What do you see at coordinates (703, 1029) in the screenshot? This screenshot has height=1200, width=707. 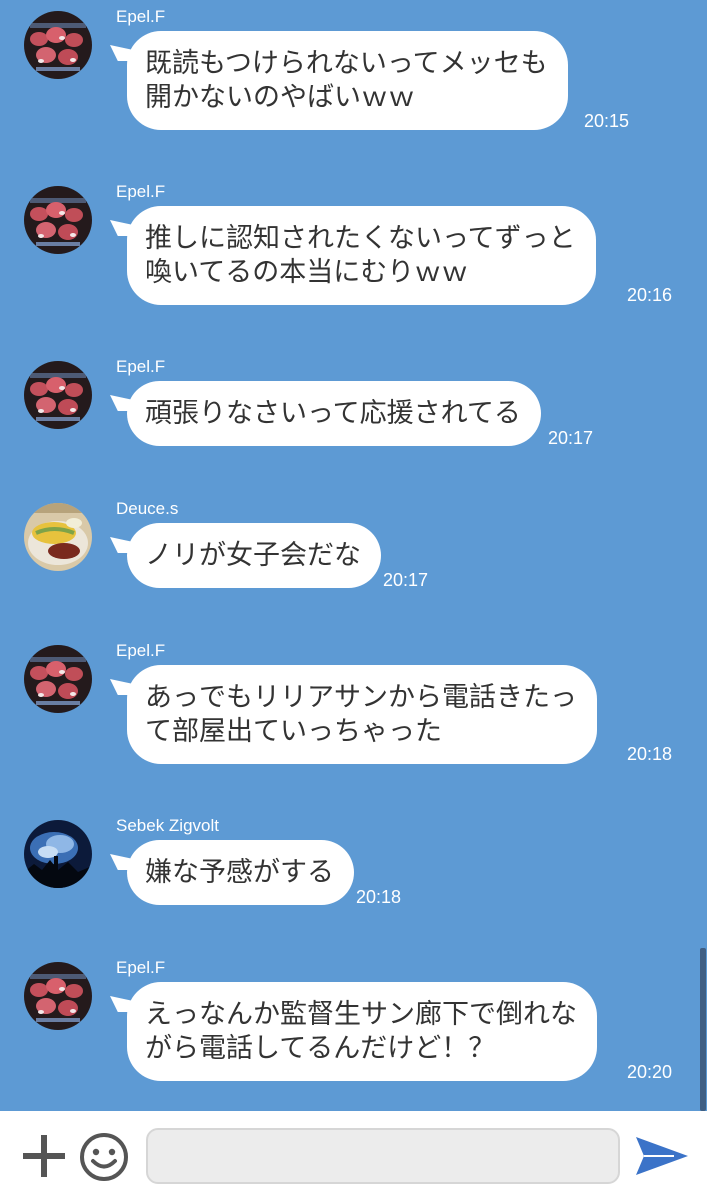 I see `scrollbar-thumb` at bounding box center [703, 1029].